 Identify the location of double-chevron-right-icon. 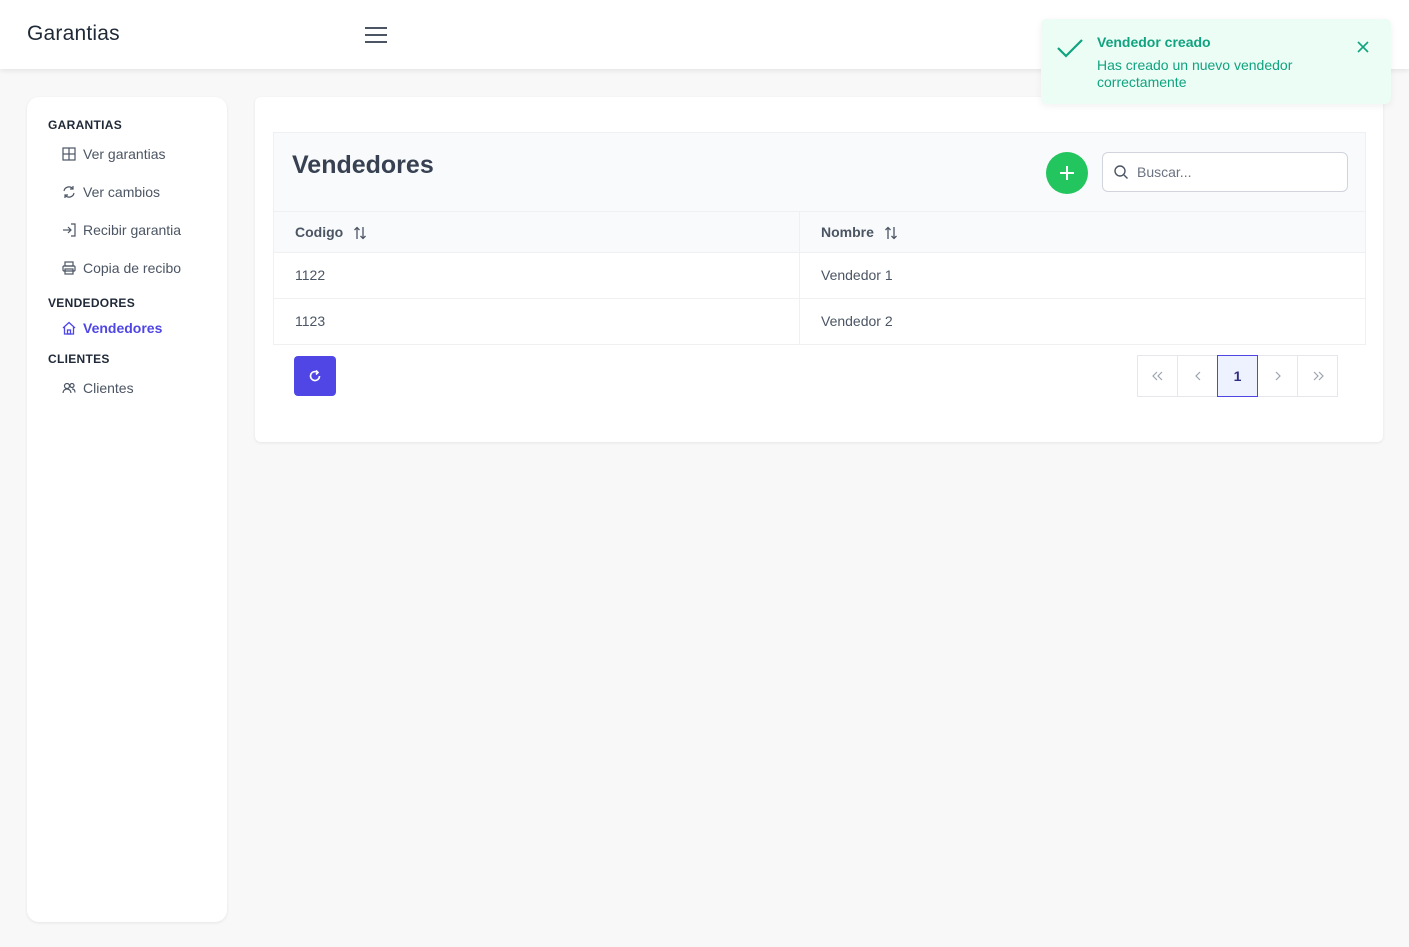
(1318, 375).